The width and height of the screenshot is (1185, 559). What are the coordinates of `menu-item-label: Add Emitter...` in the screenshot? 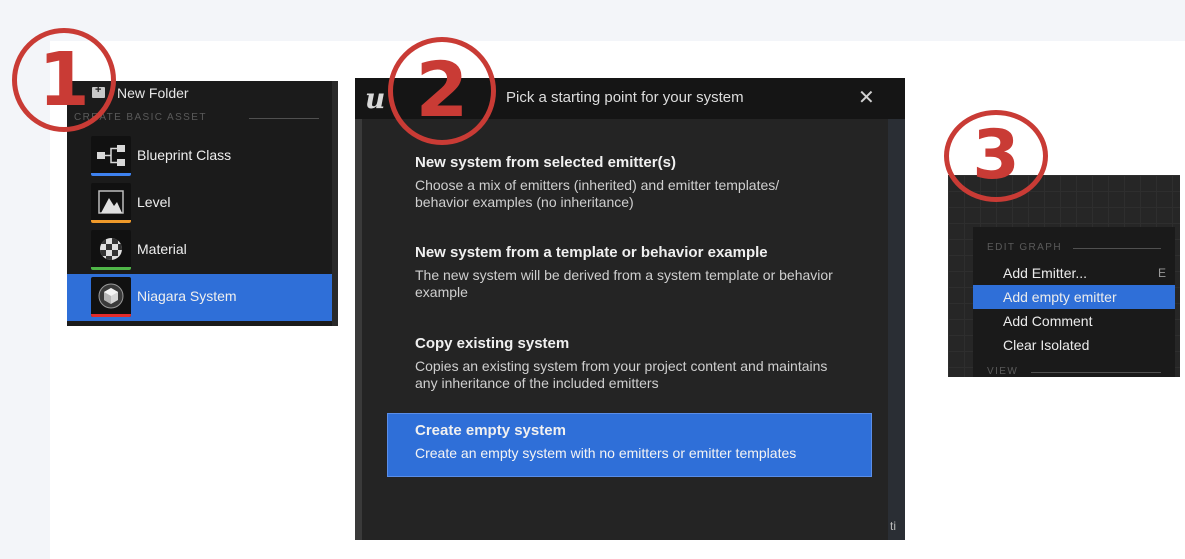 It's located at (1045, 273).